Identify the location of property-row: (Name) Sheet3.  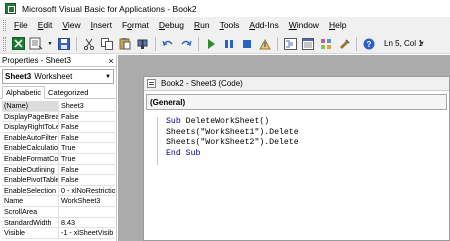
(58, 106).